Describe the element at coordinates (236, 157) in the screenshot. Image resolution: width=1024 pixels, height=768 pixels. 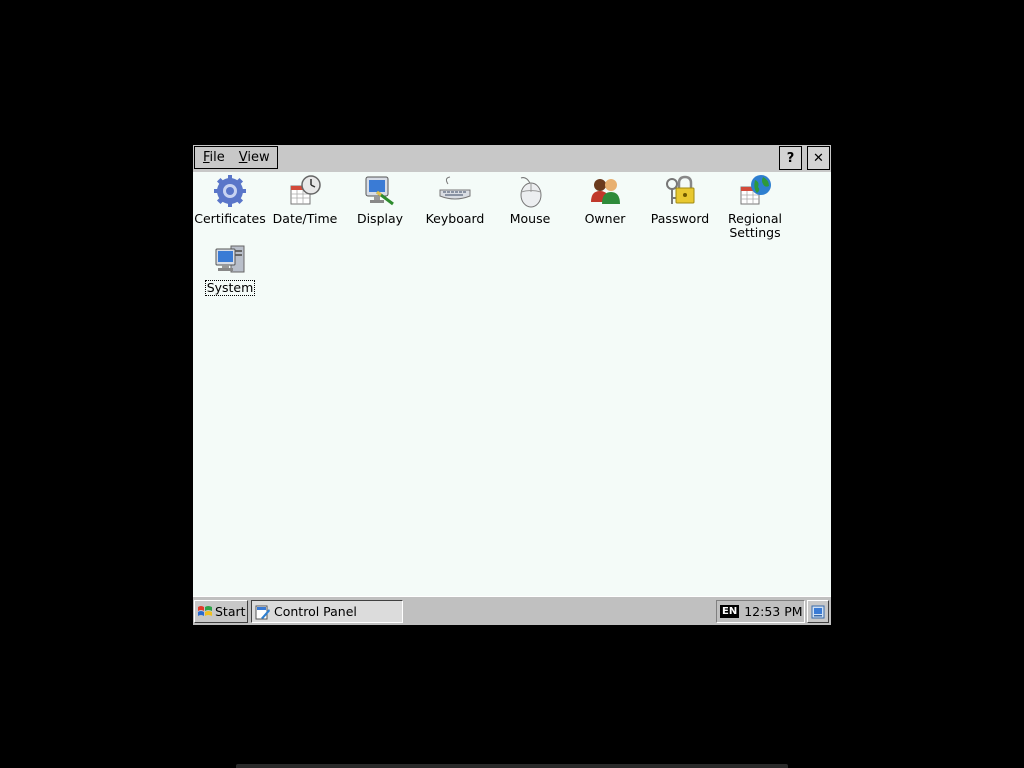
I see `menu-group: File View` at that location.